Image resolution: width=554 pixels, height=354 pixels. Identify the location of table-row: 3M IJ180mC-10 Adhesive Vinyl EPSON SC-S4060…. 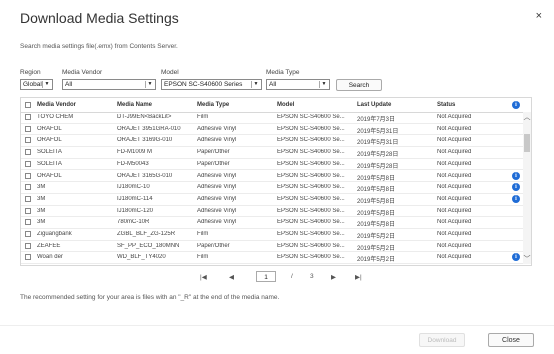
(276, 188).